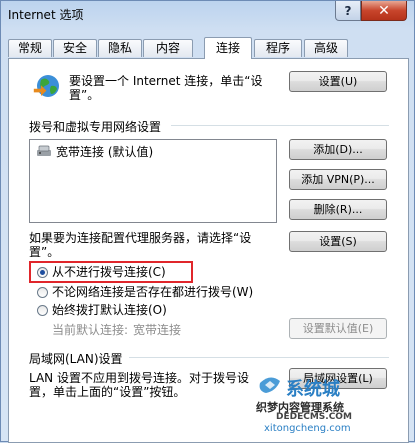 This screenshot has width=415, height=443. Describe the element at coordinates (120, 48) in the screenshot. I see `tab-privacy: 隐私` at that location.